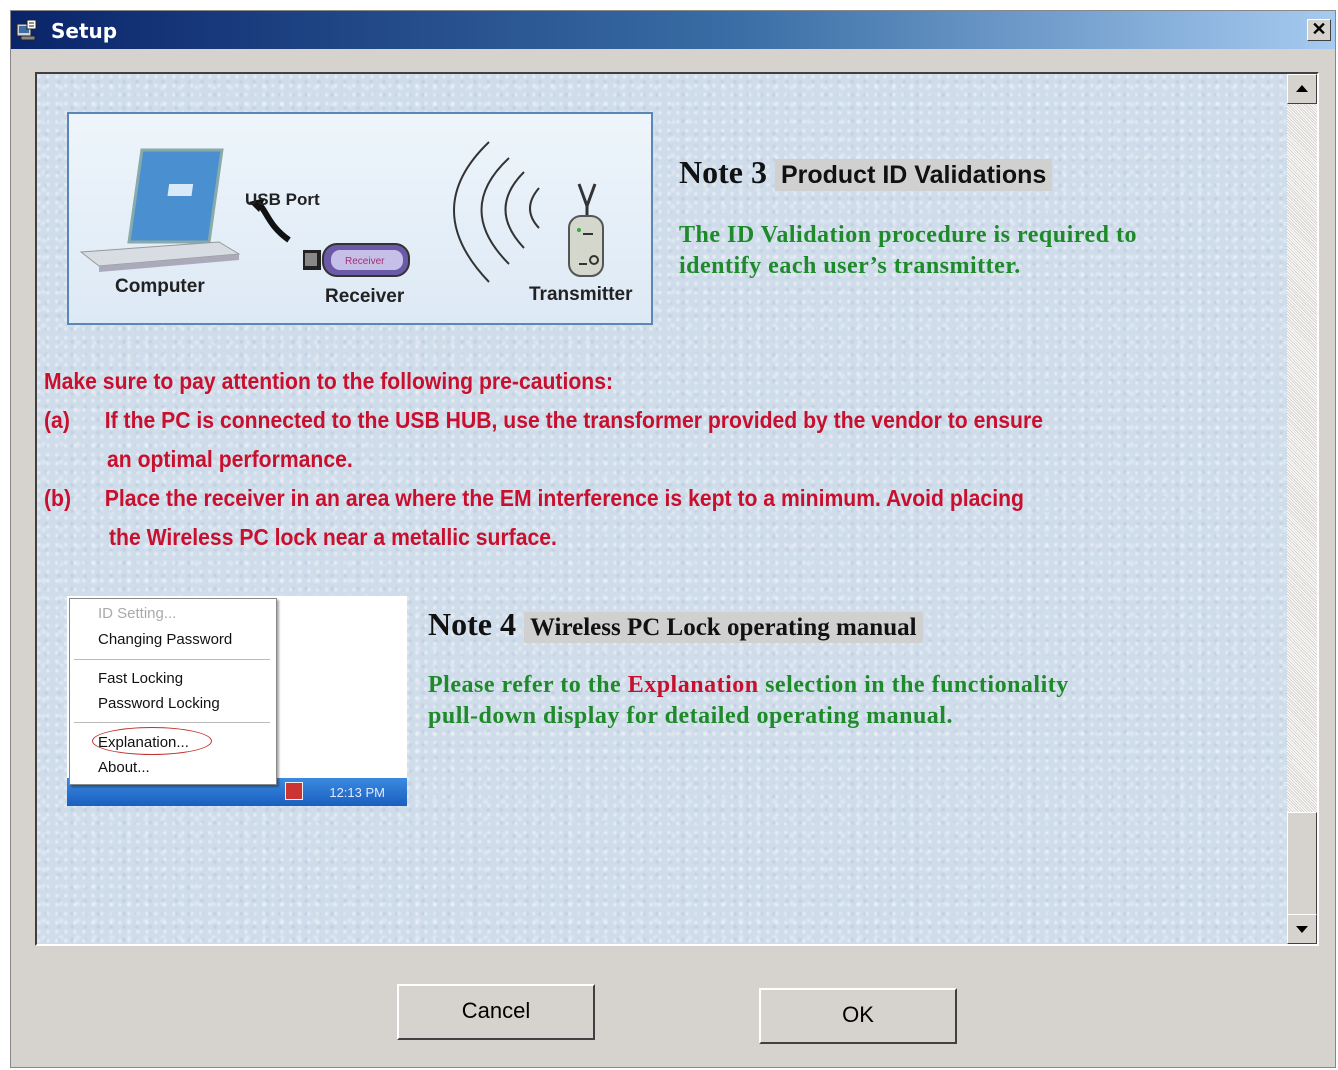  I want to click on scroll-down-button, so click(1302, 929).